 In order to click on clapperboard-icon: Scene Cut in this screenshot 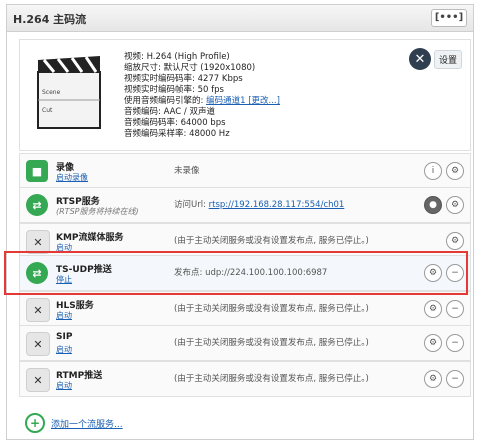, I will do `click(69, 92)`.